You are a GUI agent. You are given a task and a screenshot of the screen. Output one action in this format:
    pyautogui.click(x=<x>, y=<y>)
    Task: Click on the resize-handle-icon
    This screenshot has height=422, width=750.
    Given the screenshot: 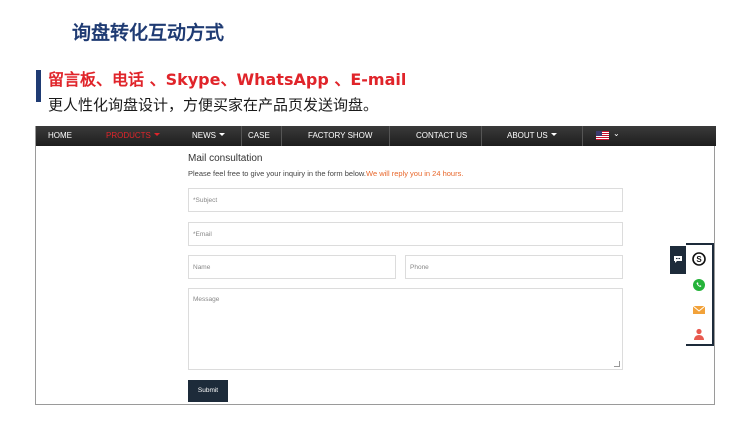 What is the action you would take?
    pyautogui.click(x=617, y=364)
    